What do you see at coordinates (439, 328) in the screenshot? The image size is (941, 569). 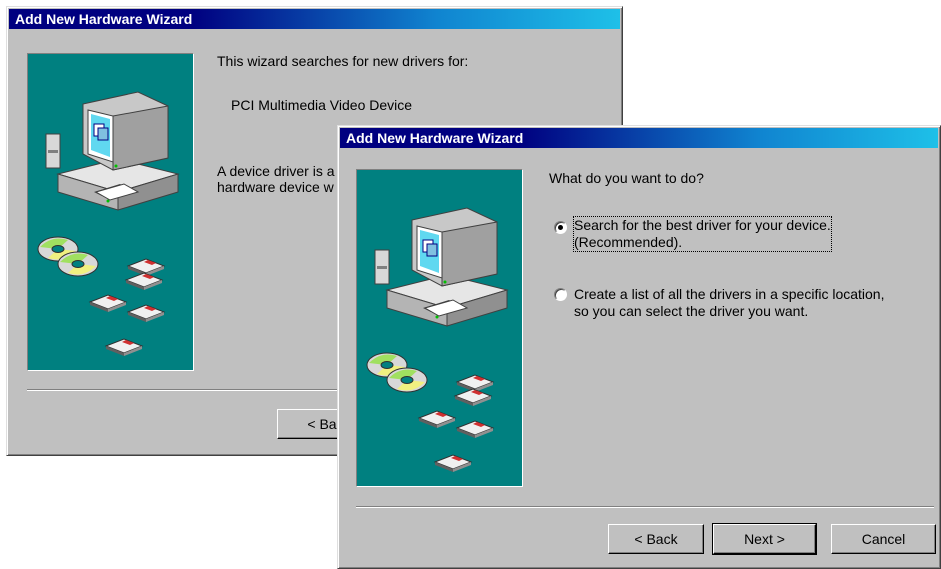 I see `front-wizard-illustration` at bounding box center [439, 328].